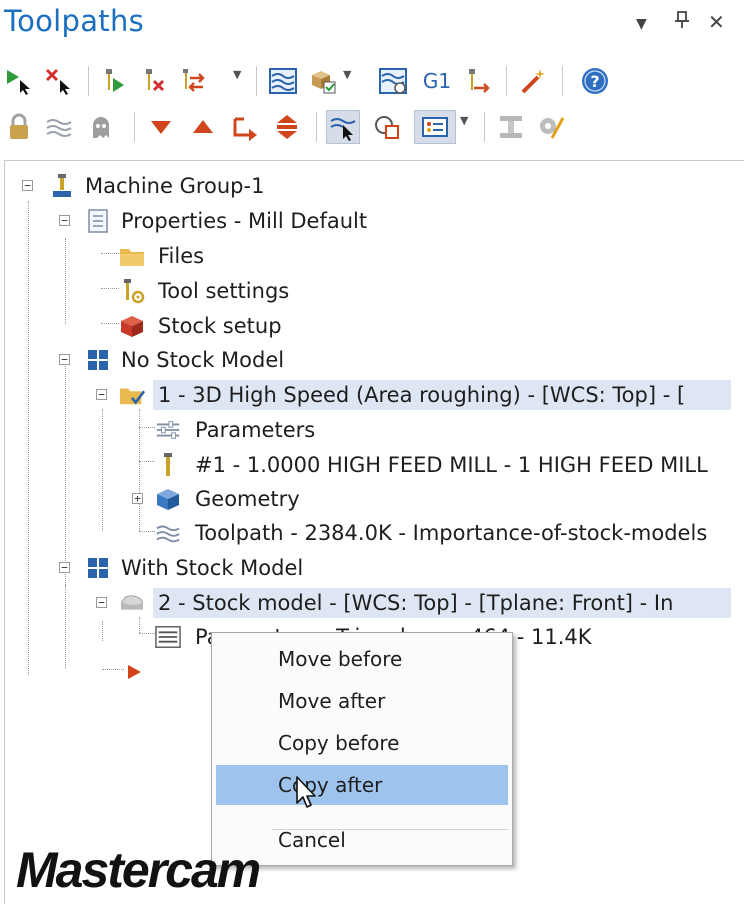 The height and width of the screenshot is (904, 750). Describe the element at coordinates (283, 81) in the screenshot. I see `simulate-backplot-icon` at that location.